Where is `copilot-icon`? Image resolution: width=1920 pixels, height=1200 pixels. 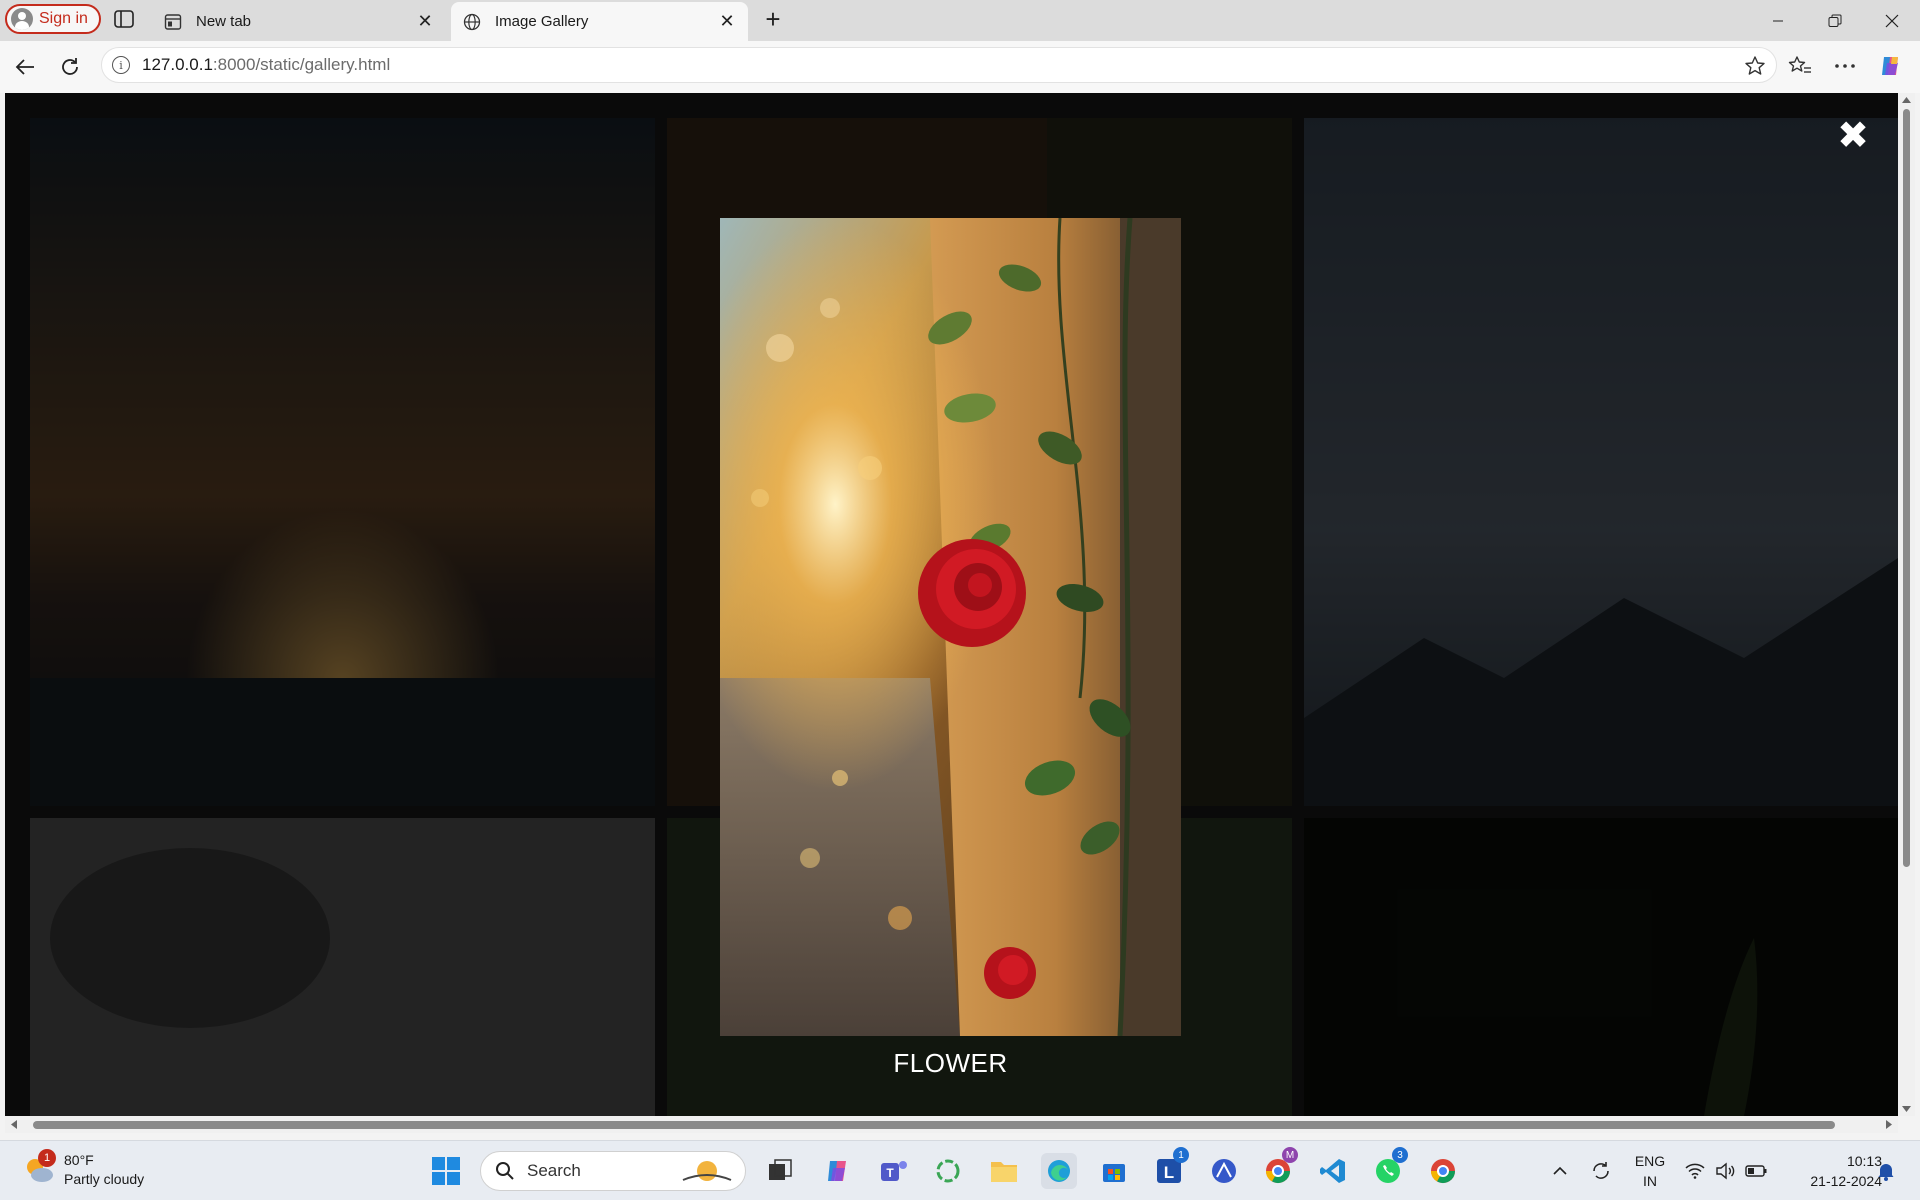
copilot-icon is located at coordinates (1891, 66).